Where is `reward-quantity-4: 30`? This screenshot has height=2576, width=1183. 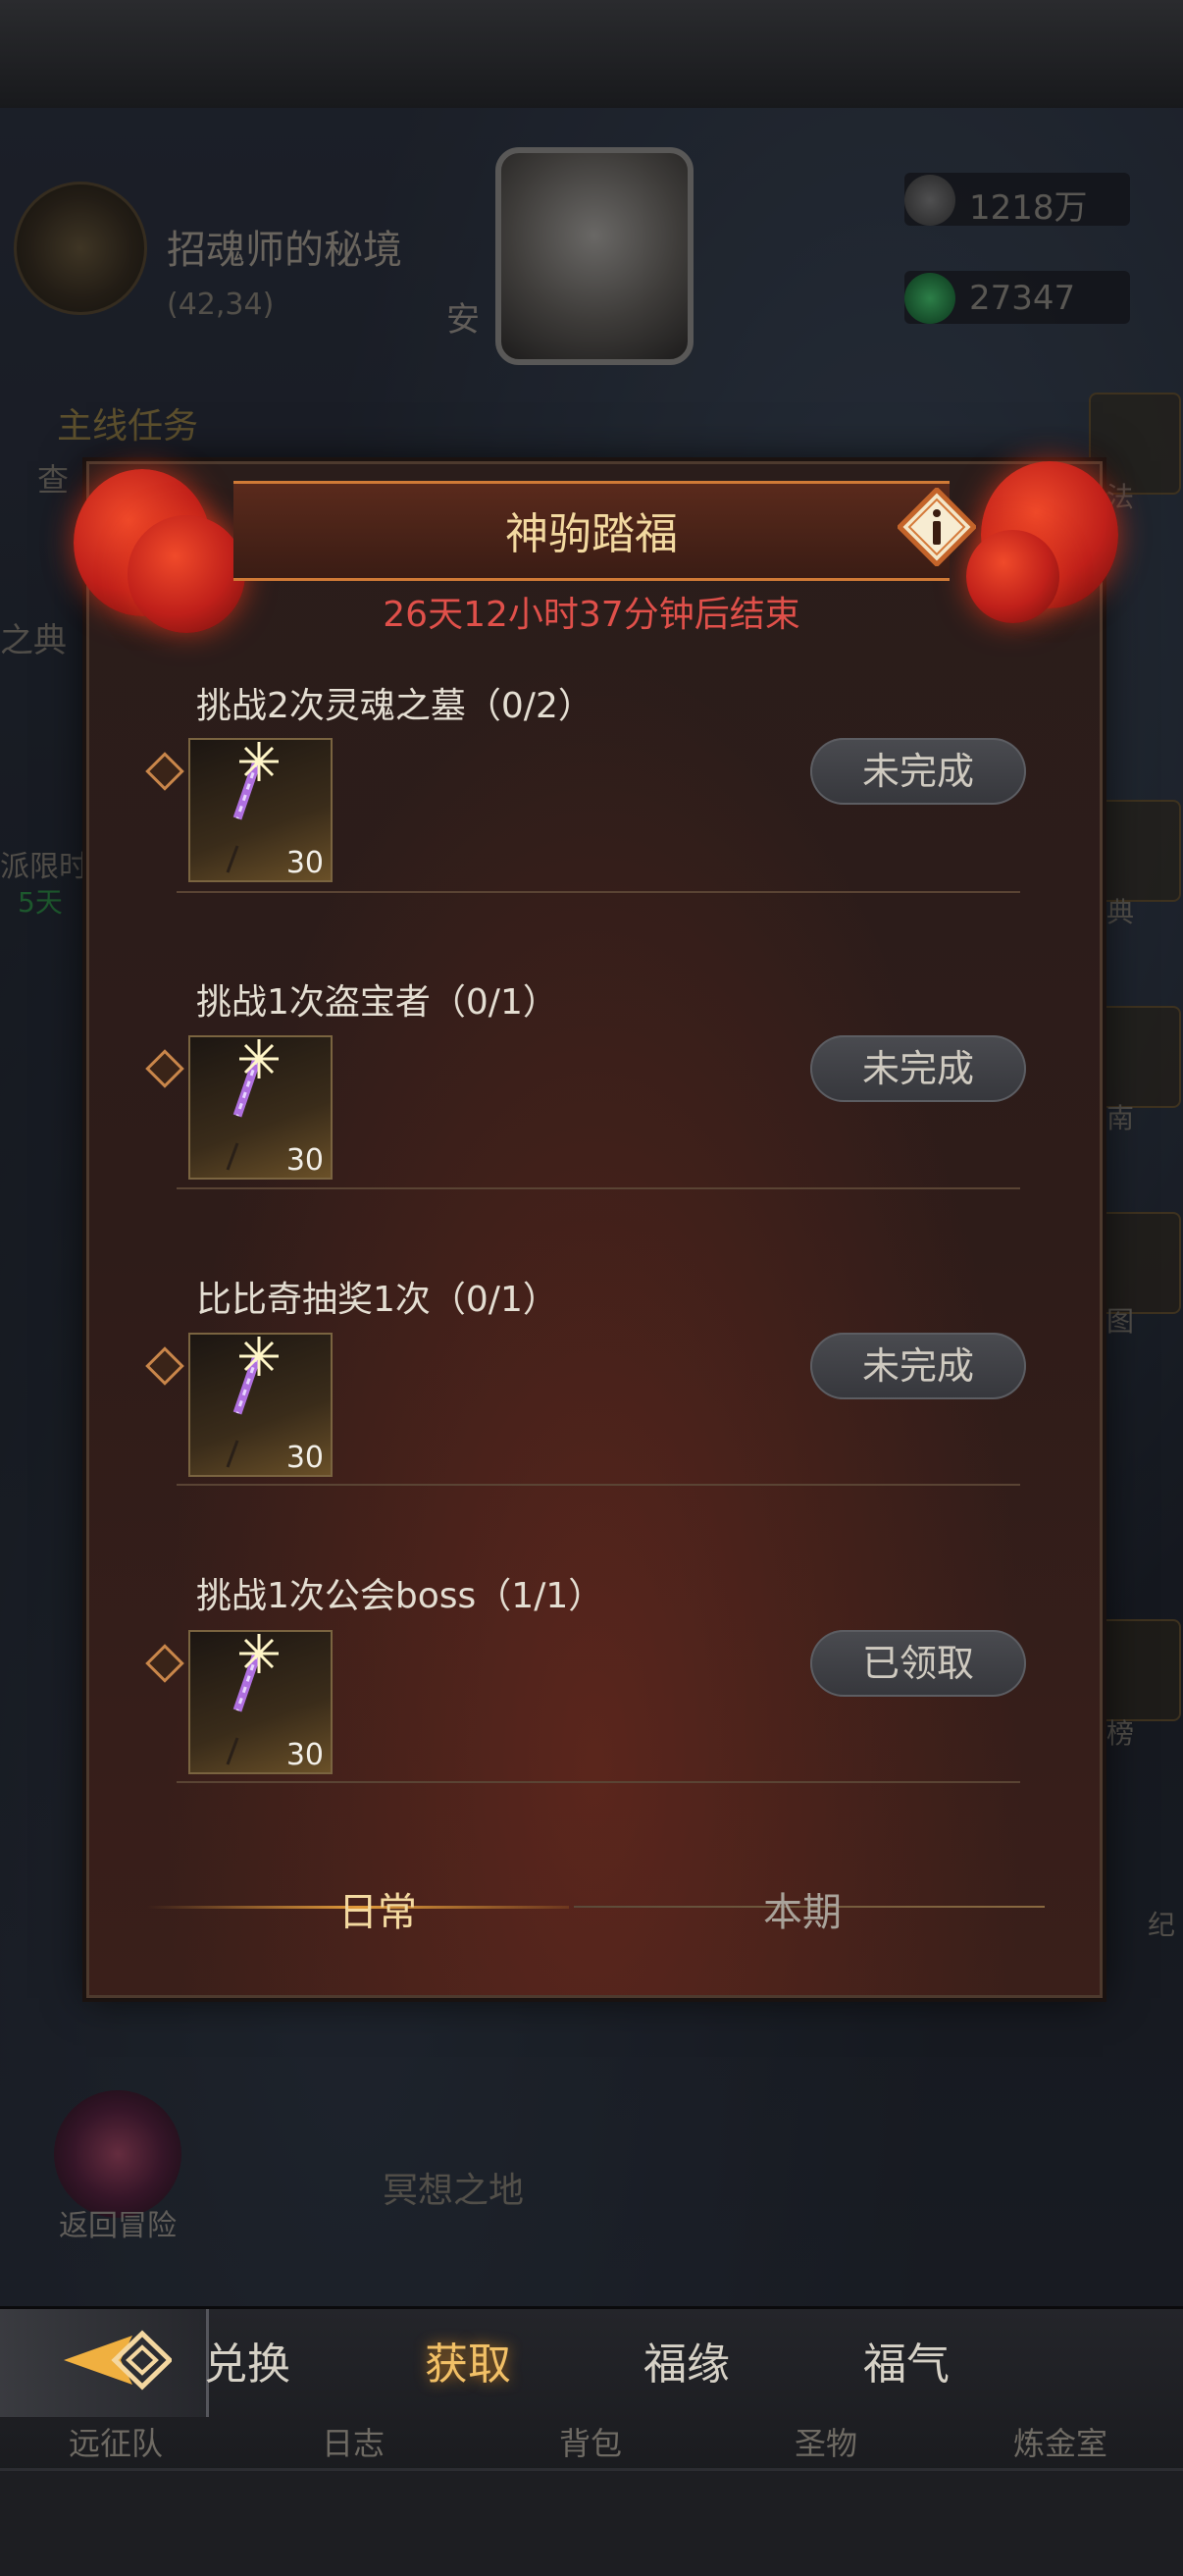
reward-quantity-4: 30 is located at coordinates (304, 1755).